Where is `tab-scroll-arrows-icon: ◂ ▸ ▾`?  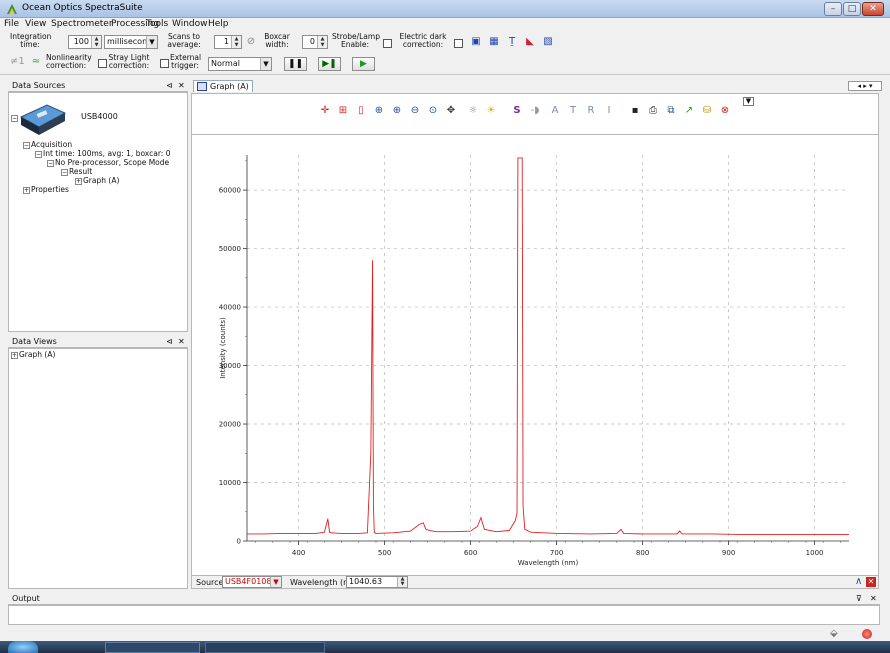 tab-scroll-arrows-icon: ◂ ▸ ▾ is located at coordinates (865, 86).